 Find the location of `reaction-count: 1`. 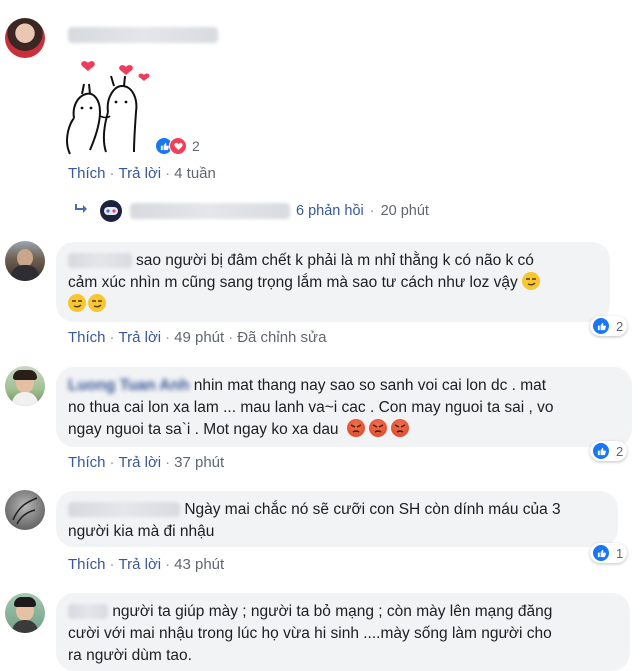

reaction-count: 1 is located at coordinates (620, 553).